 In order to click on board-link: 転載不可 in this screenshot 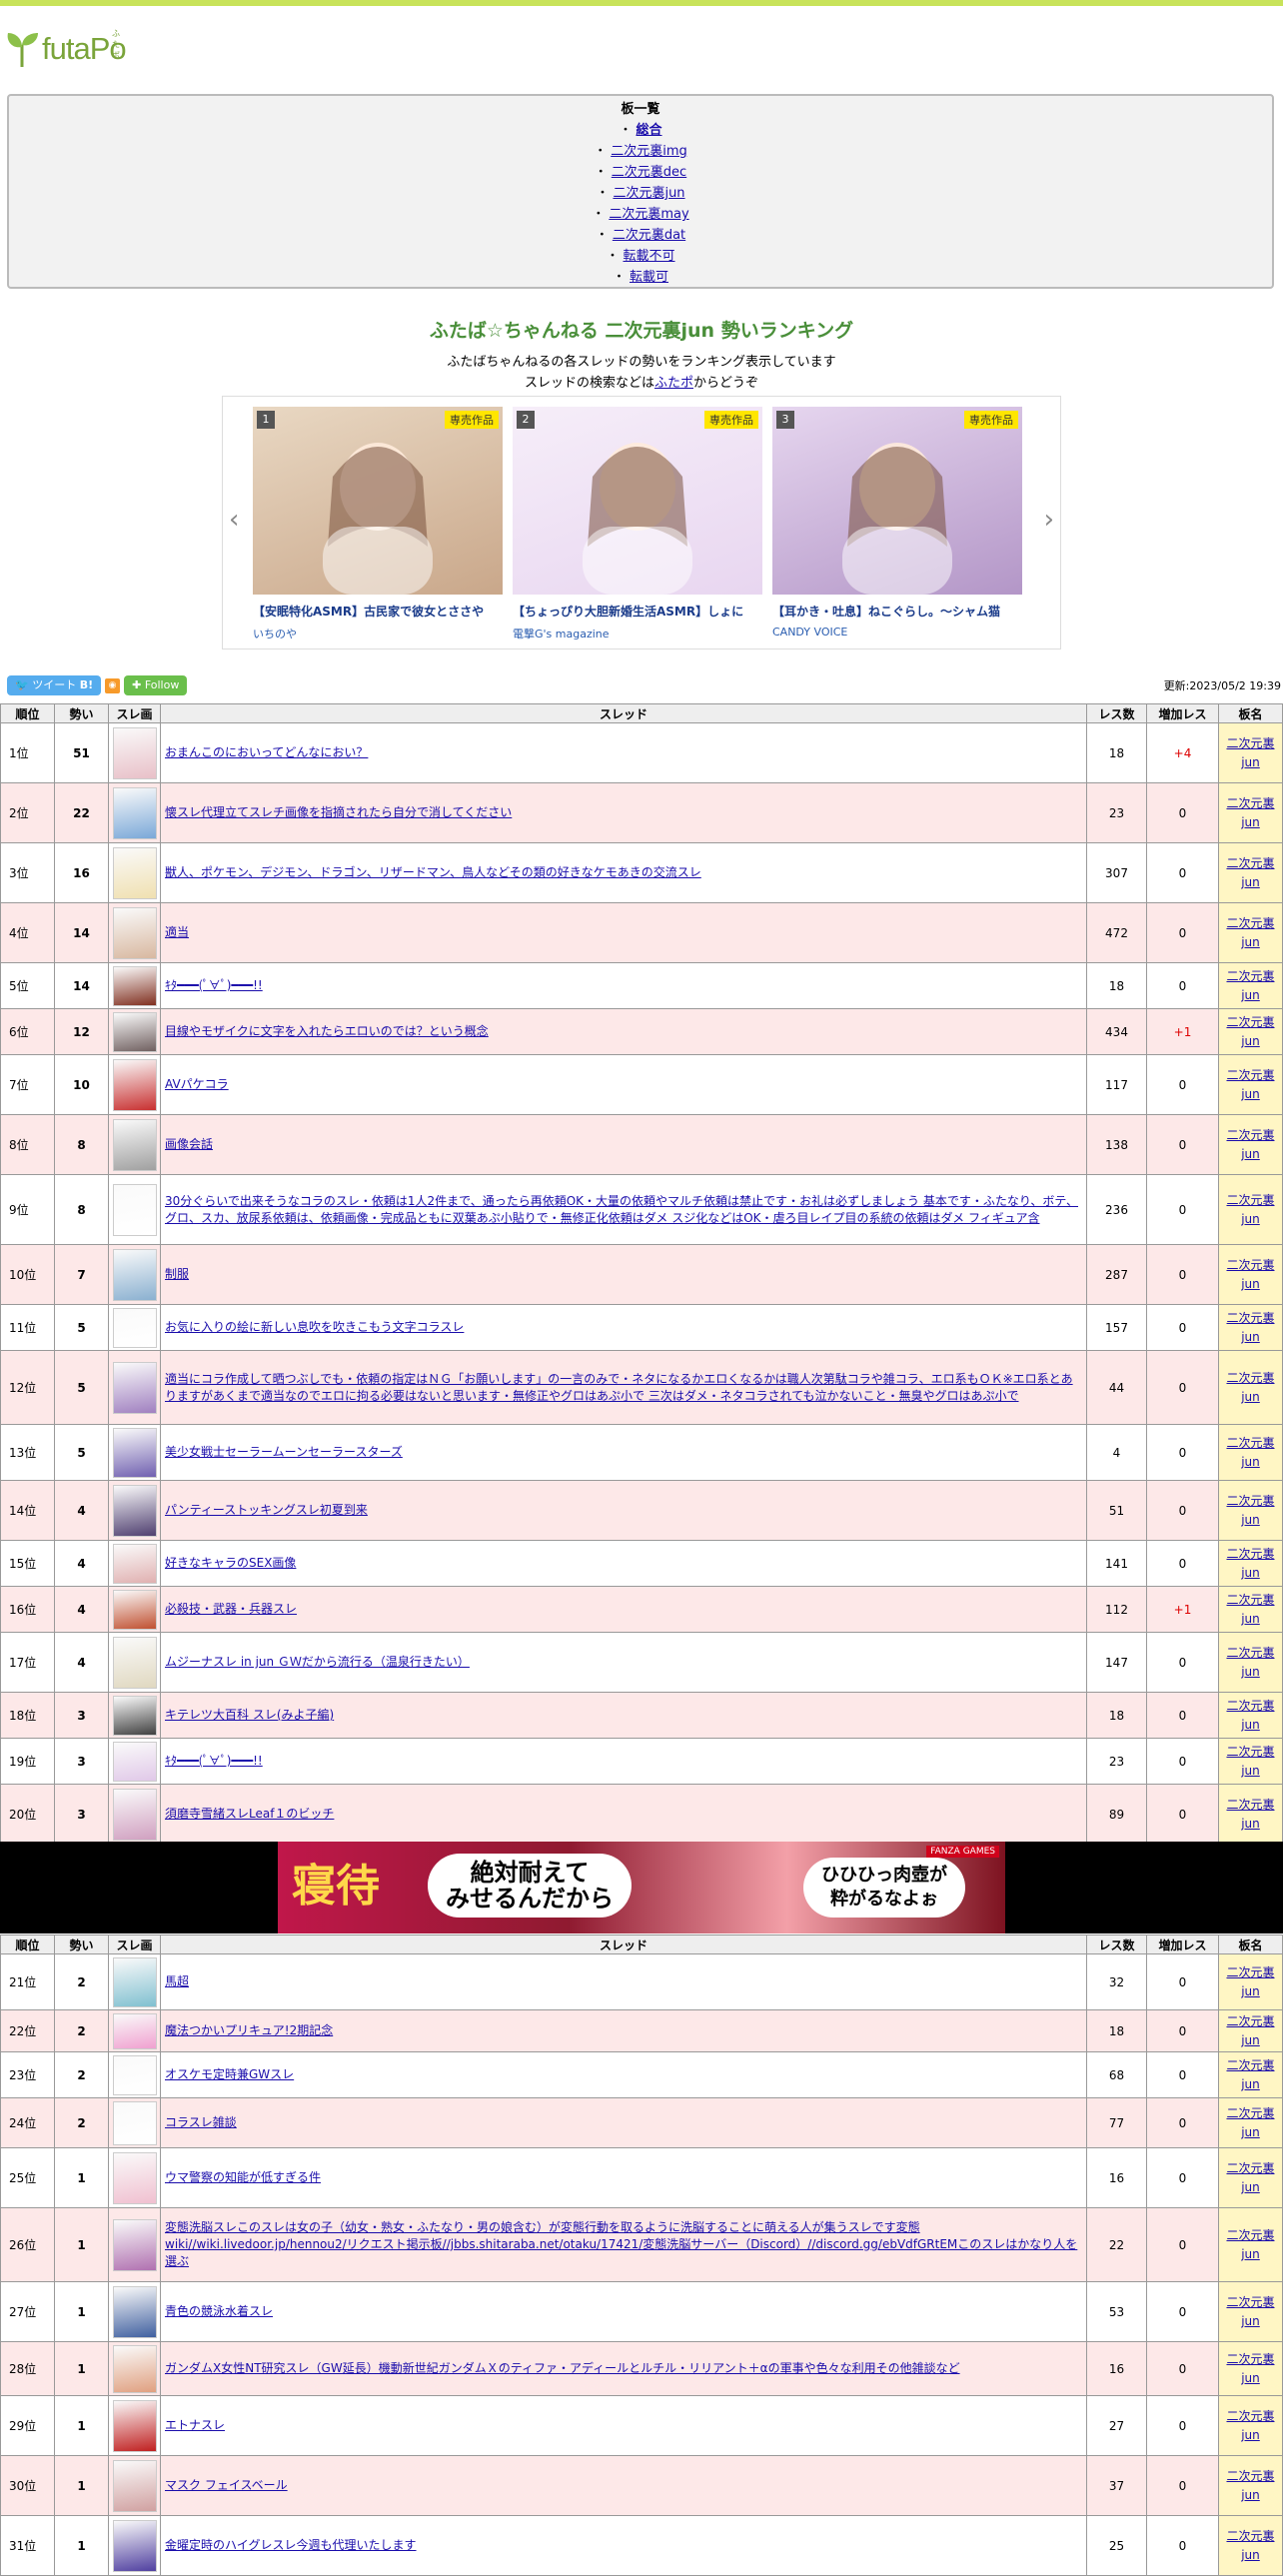, I will do `click(649, 256)`.